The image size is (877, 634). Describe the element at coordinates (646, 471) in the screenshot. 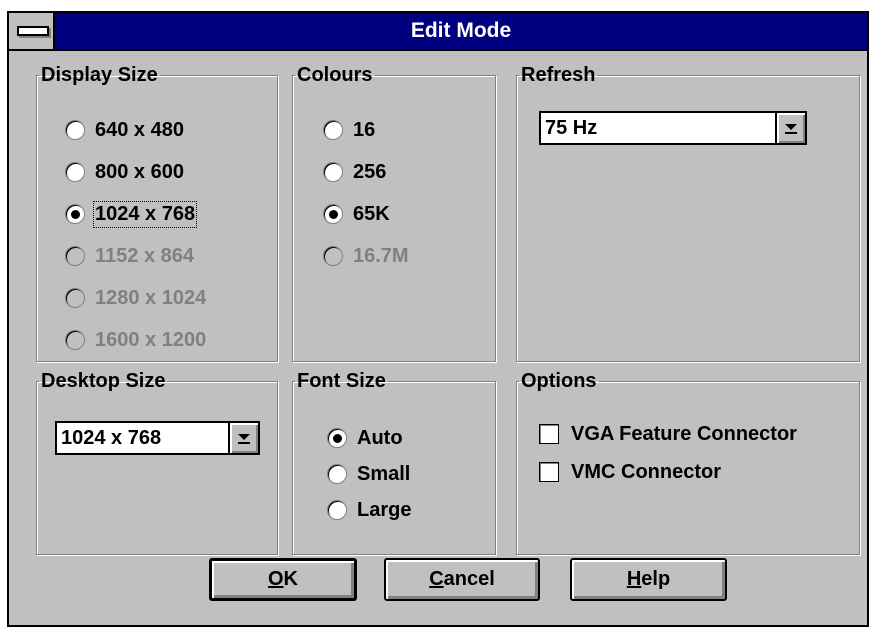

I see `checkbox-label: VMC Connector` at that location.